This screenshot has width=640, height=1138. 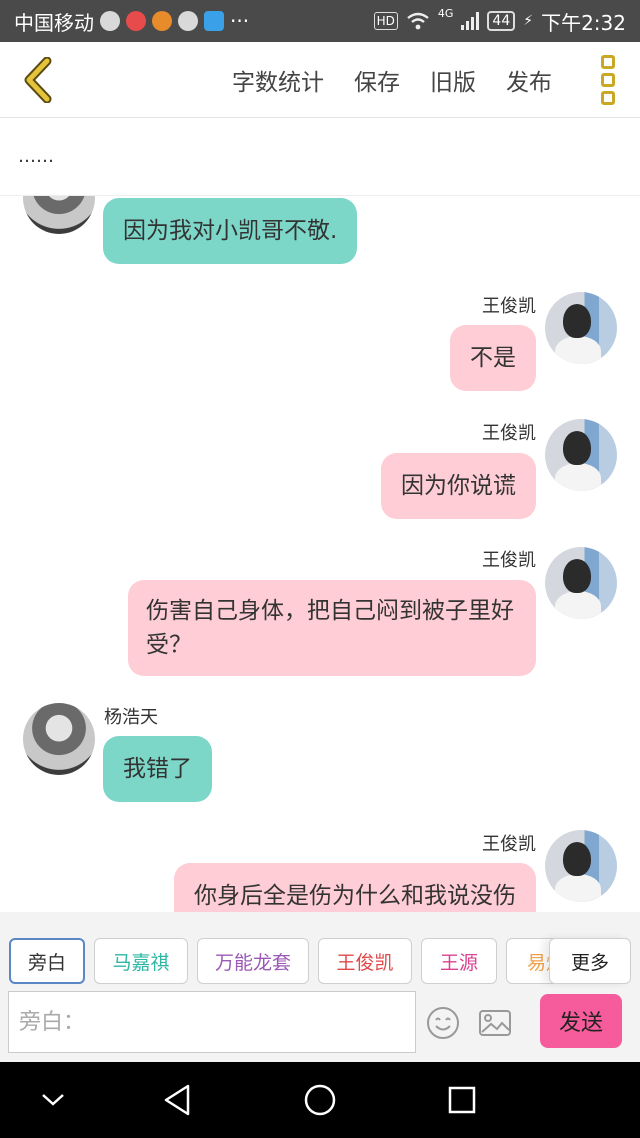 What do you see at coordinates (131, 717) in the screenshot?
I see `sender-name: 杨浩天` at bounding box center [131, 717].